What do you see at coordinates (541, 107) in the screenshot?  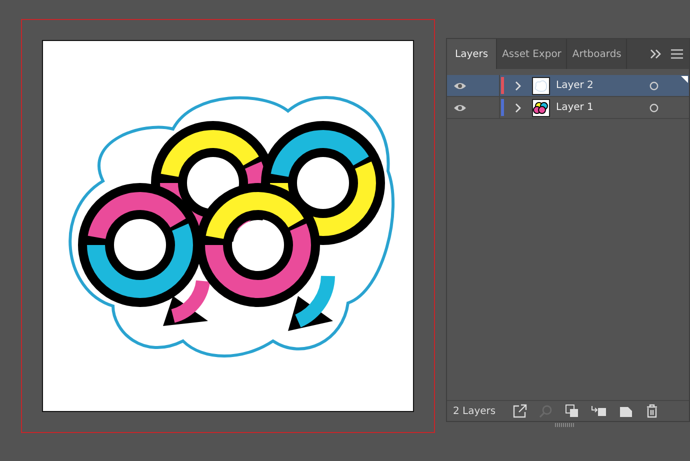 I see `artwork-thumbnail` at bounding box center [541, 107].